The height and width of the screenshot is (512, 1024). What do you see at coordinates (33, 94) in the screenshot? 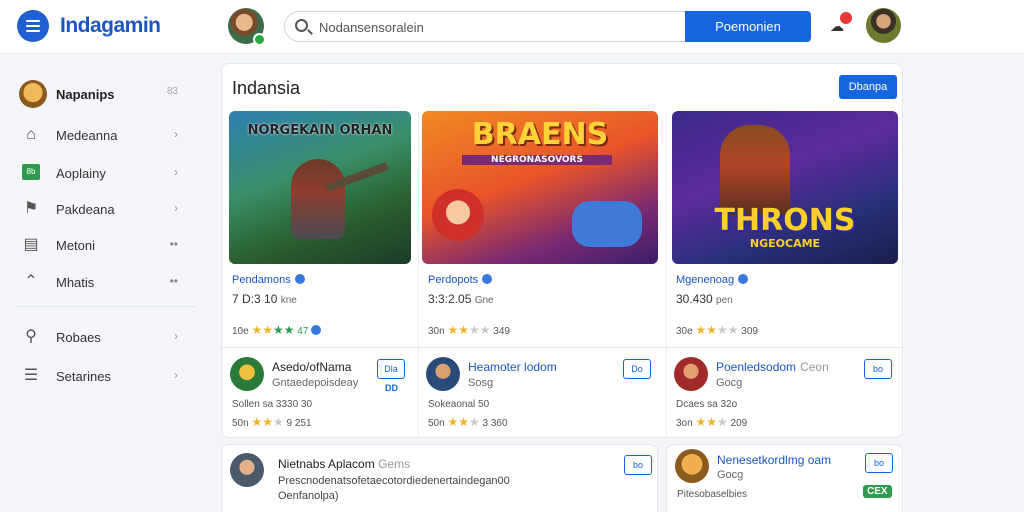
I see `profile-avatar` at bounding box center [33, 94].